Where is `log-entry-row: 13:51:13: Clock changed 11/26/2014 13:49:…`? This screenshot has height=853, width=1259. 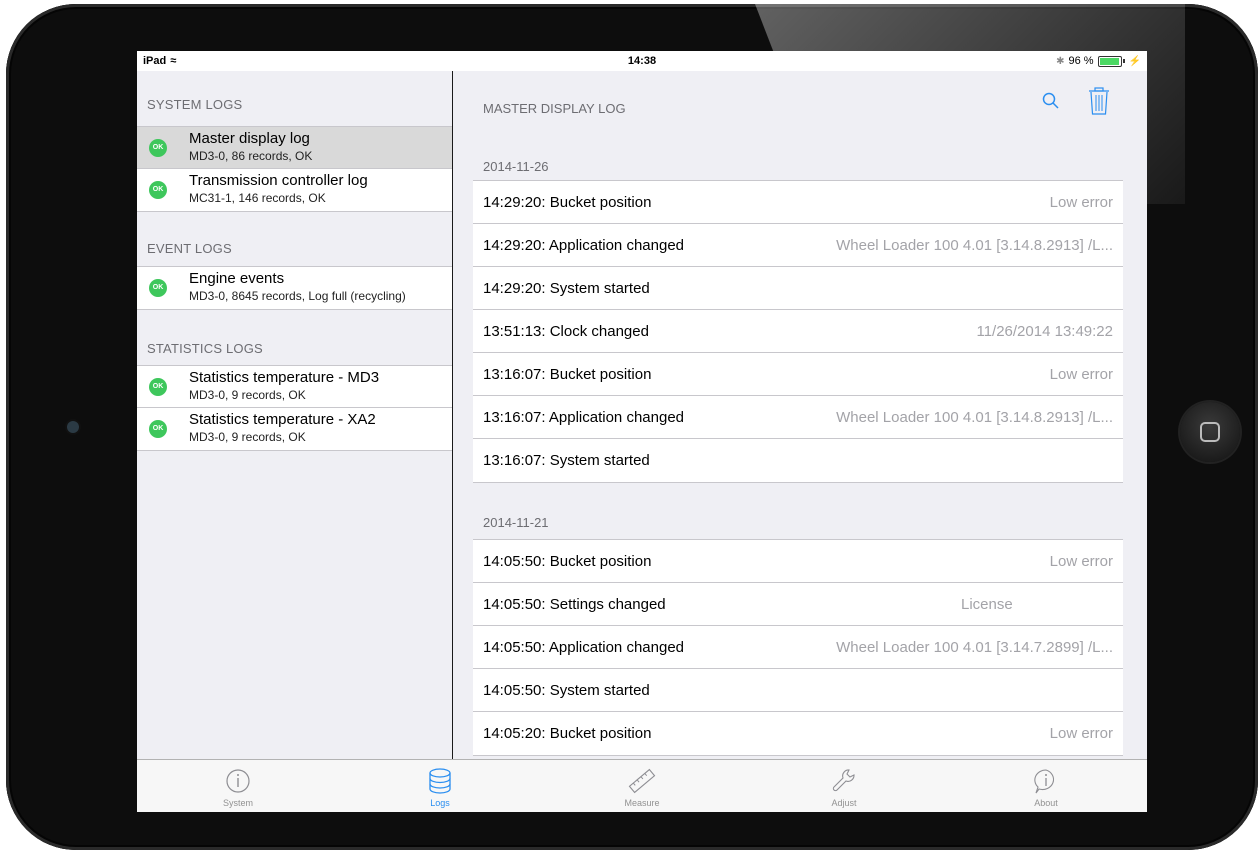 log-entry-row: 13:51:13: Clock changed 11/26/2014 13:49:… is located at coordinates (798, 331).